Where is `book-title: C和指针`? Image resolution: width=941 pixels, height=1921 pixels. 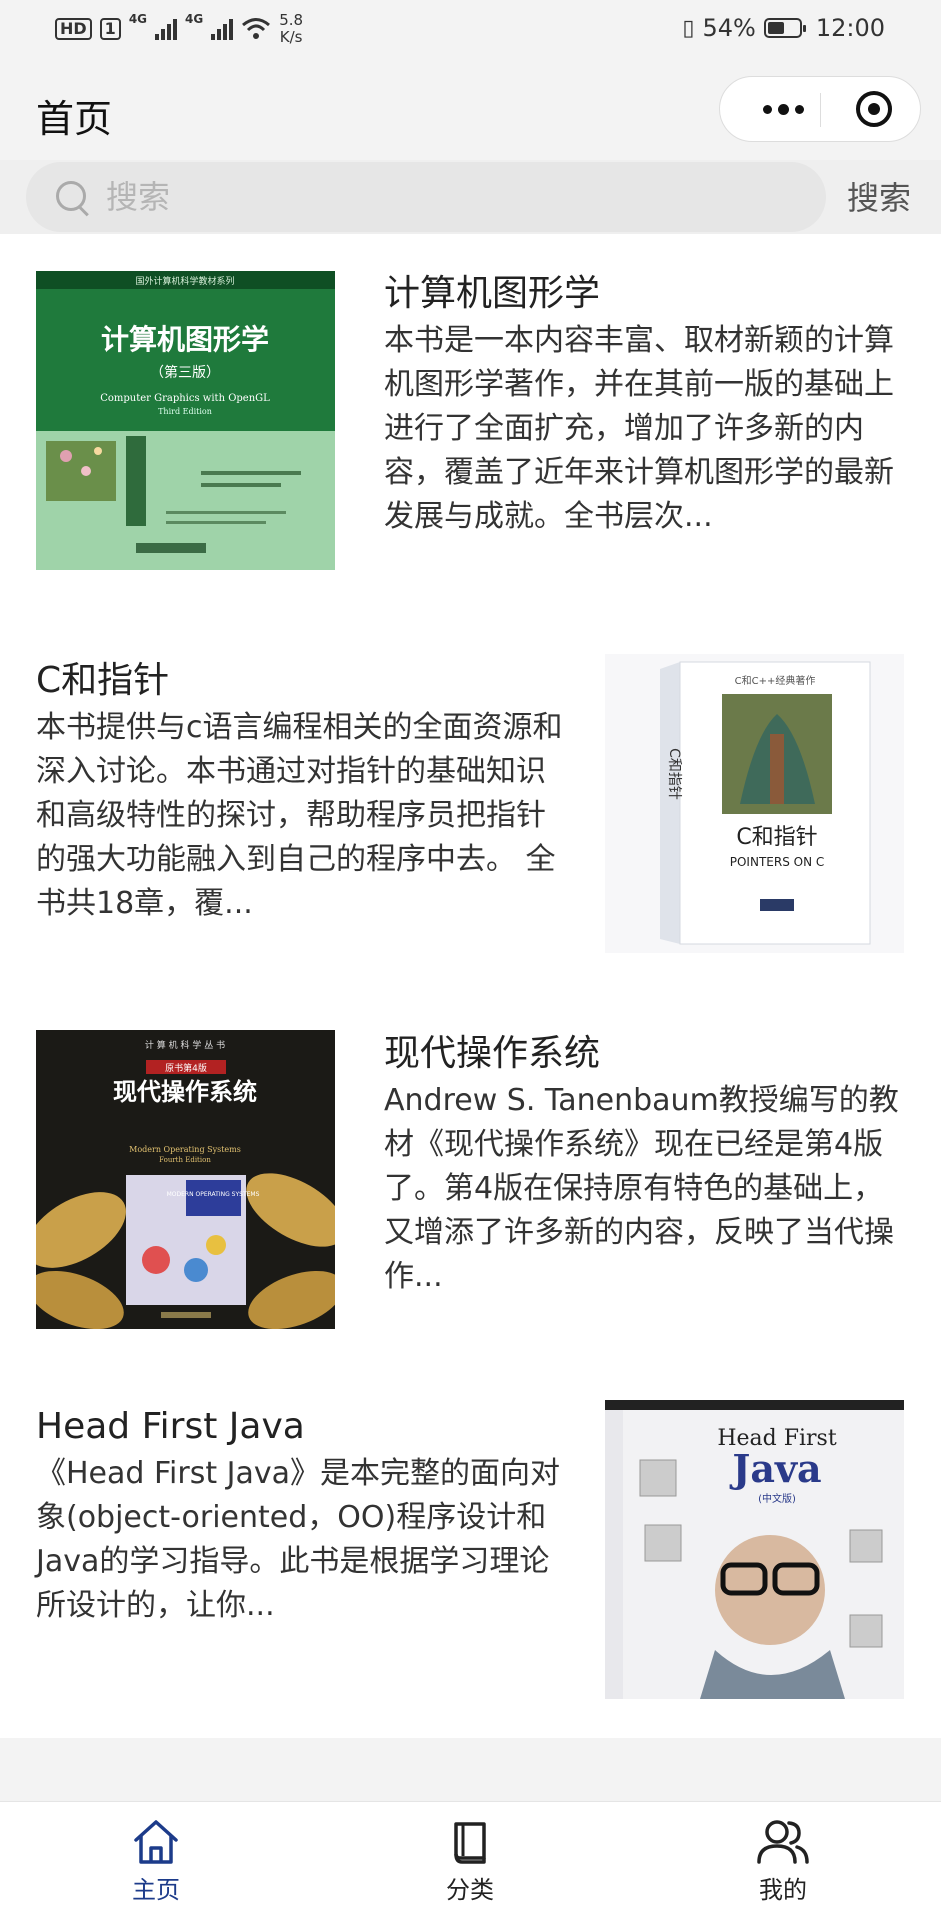
book-title: C和指针 is located at coordinates (103, 680).